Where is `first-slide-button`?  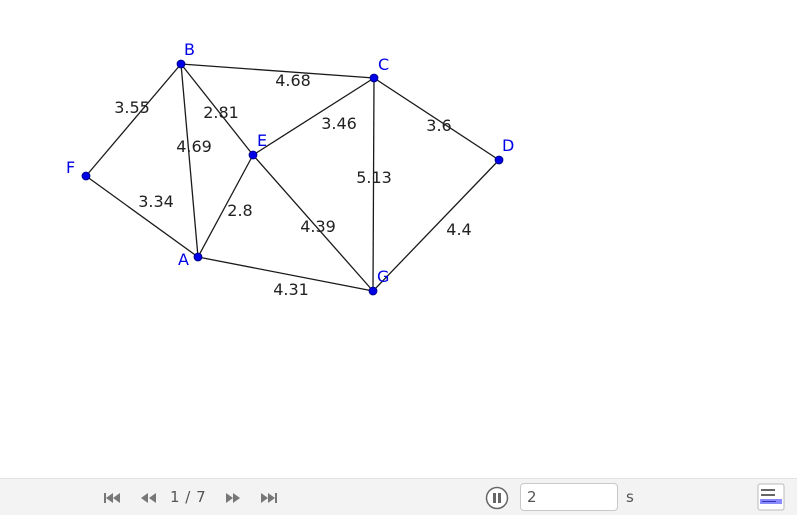 first-slide-button is located at coordinates (112, 498).